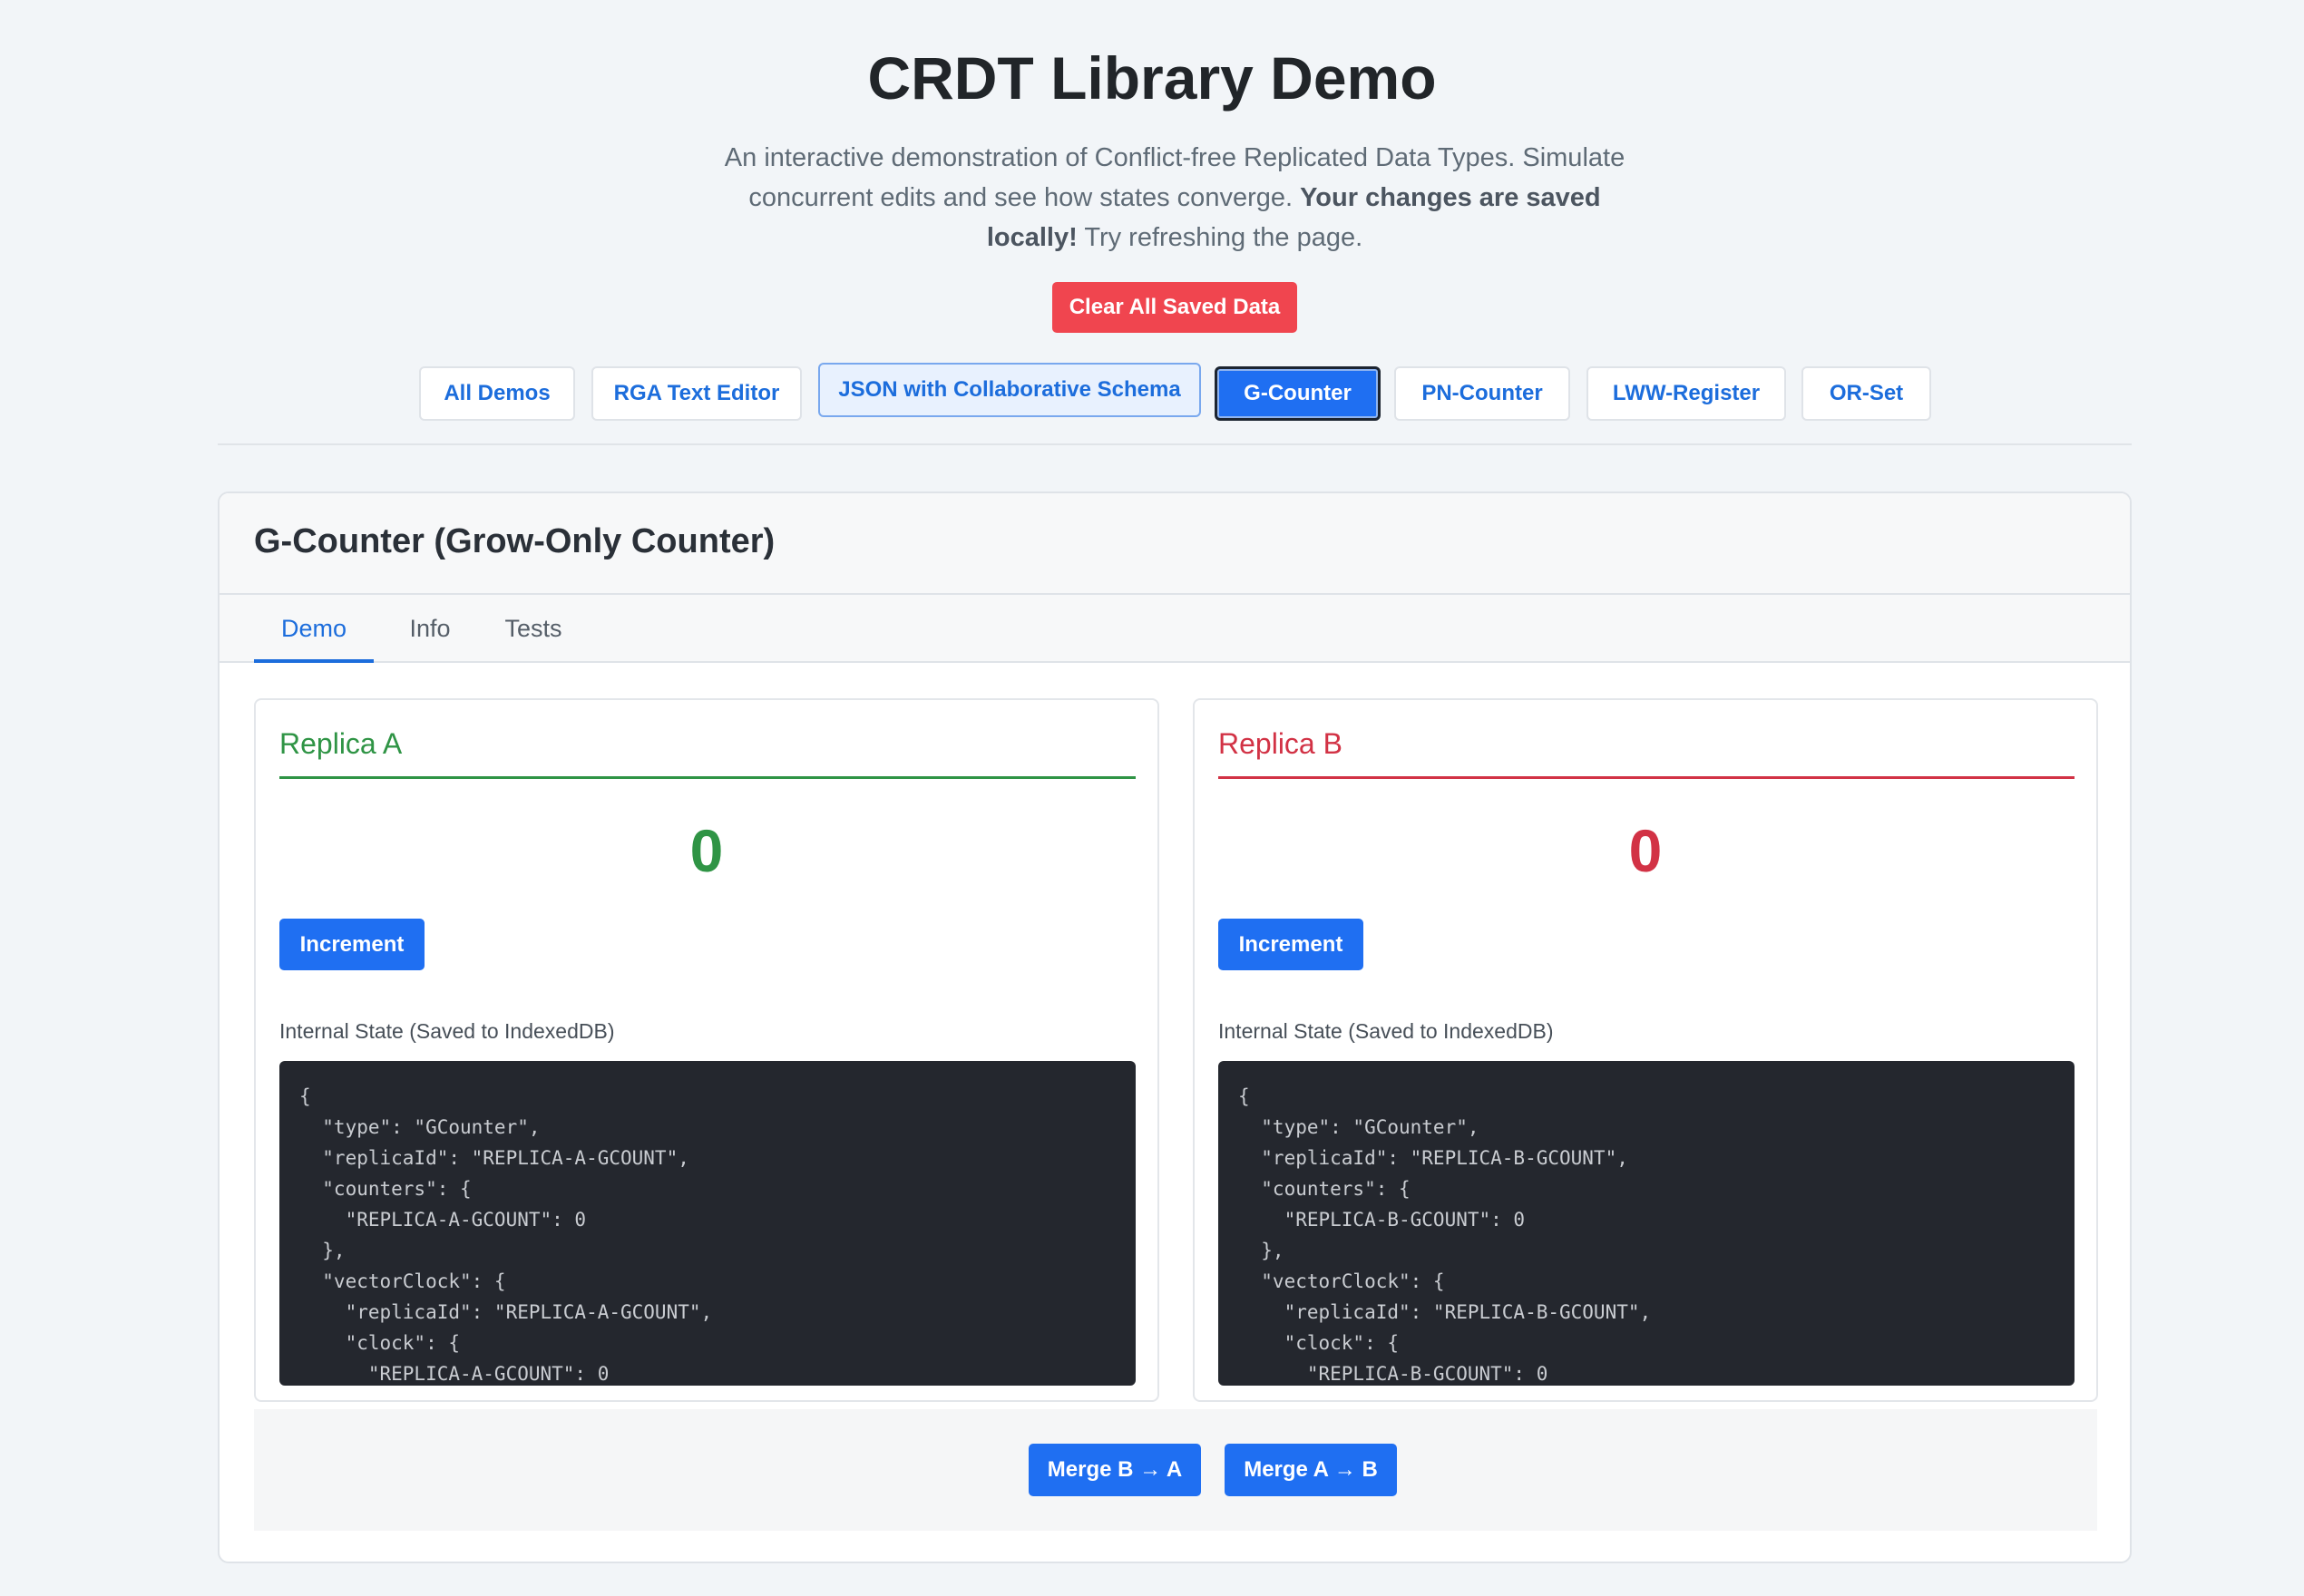  Describe the element at coordinates (1175, 544) in the screenshot. I see `card-header: G-Counter (Grow-Only Counter)` at that location.